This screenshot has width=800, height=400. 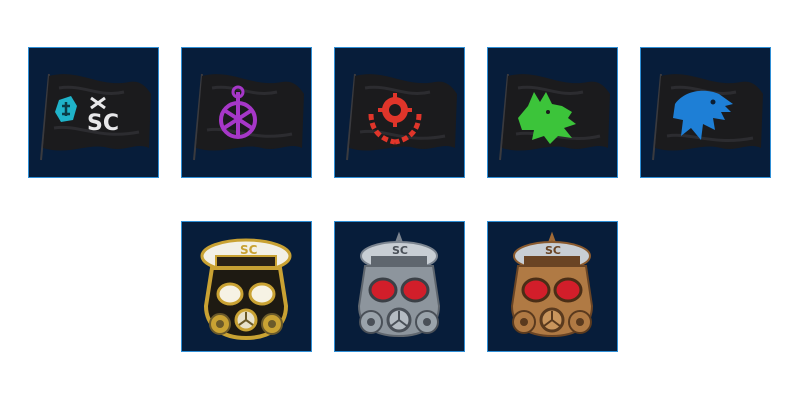 I want to click on flag-tile-sc: SC, so click(x=93, y=112).